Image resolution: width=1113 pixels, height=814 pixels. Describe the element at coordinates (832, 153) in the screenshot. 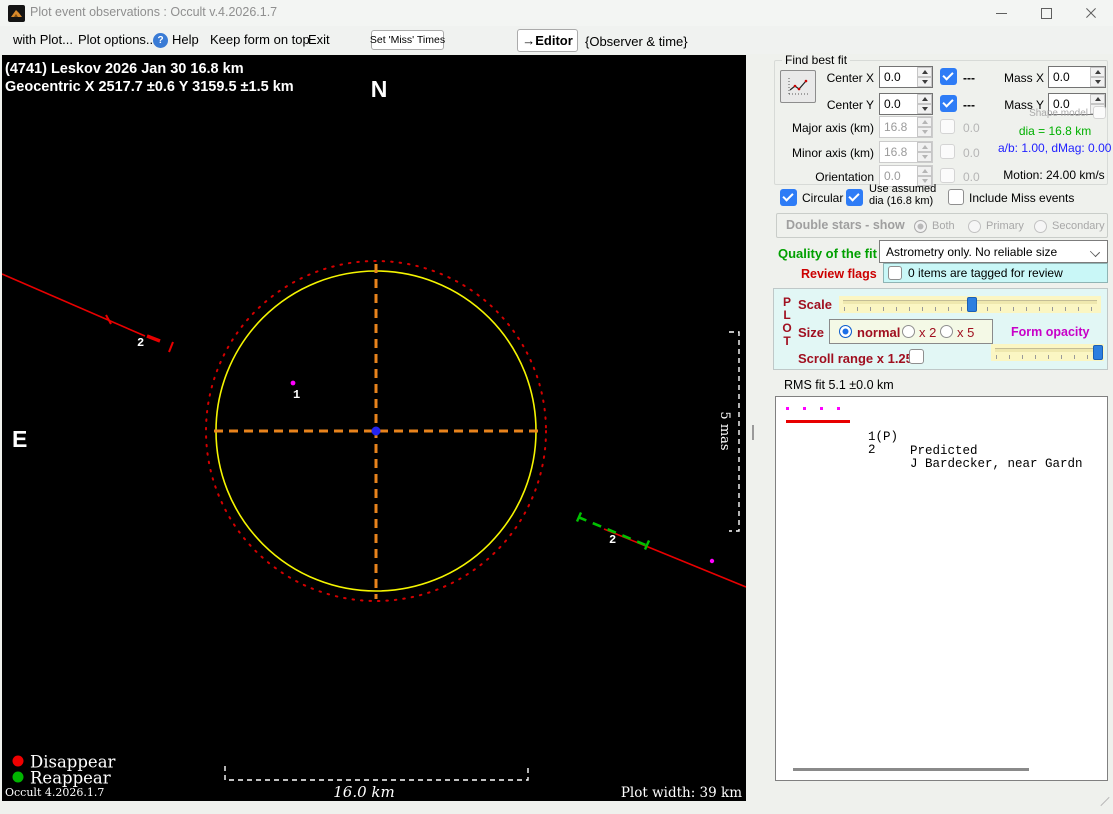

I see `minor-axis-label: Minor axis (km)` at that location.